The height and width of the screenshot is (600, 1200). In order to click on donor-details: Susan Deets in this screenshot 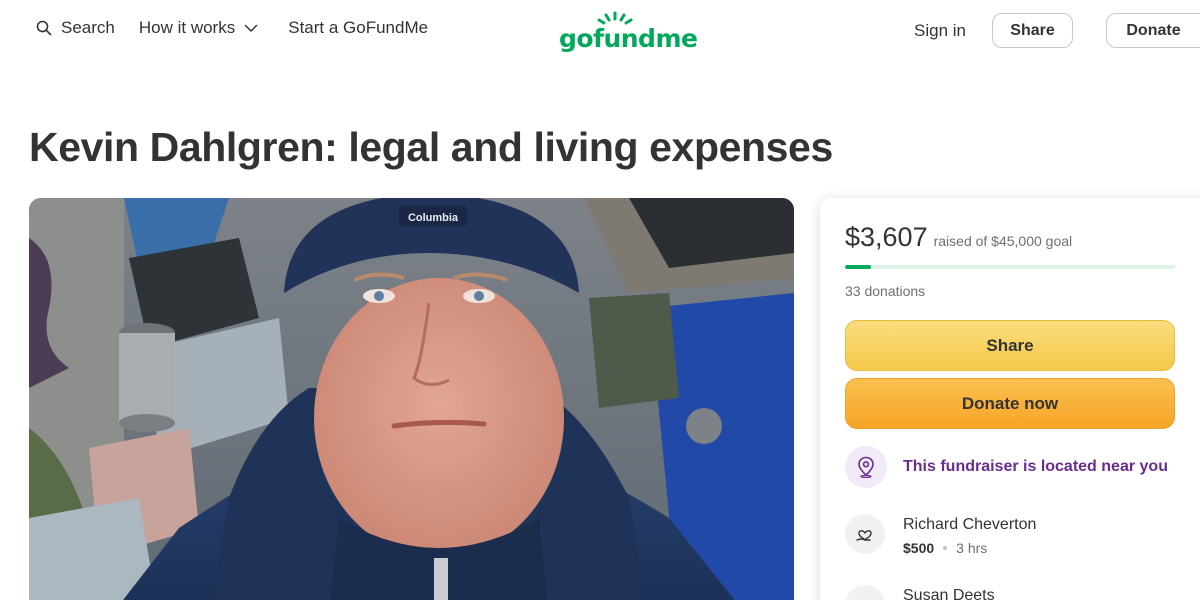, I will do `click(949, 592)`.